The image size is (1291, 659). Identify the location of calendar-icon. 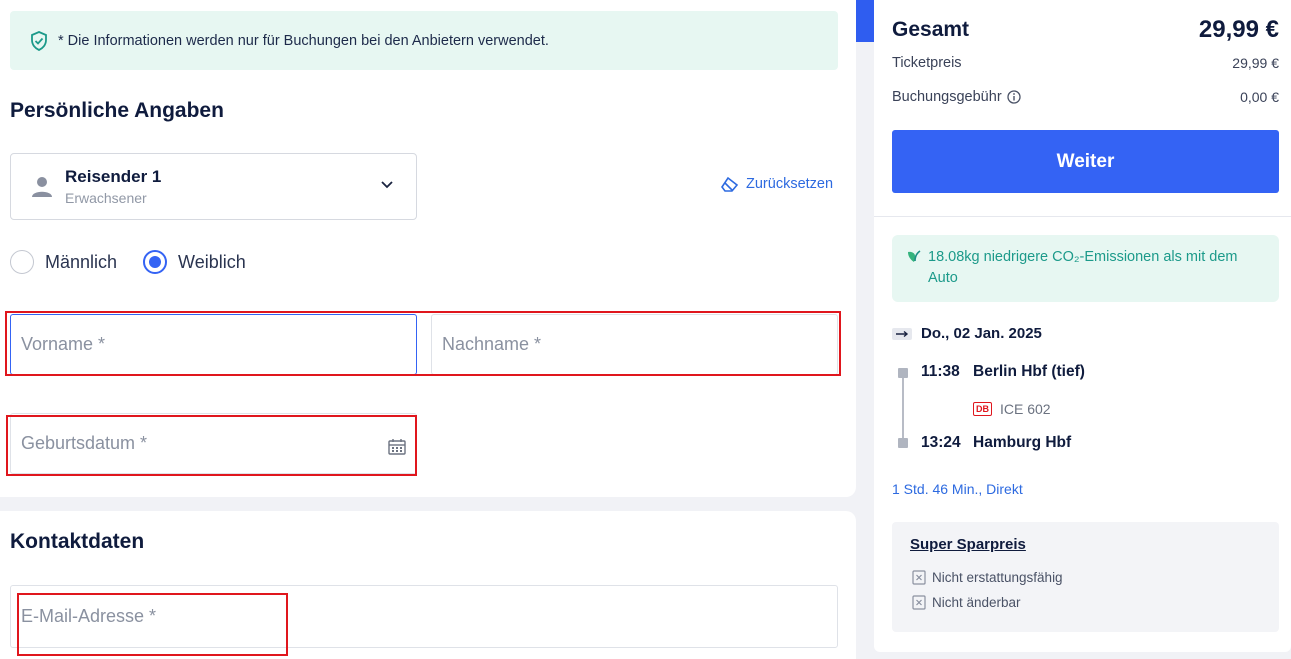
(397, 446).